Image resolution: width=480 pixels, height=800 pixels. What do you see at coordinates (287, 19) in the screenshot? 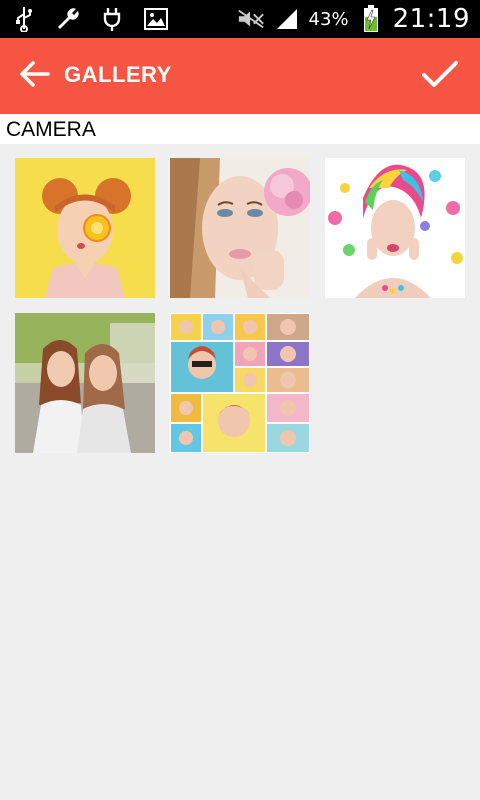
I see `signal-icon` at bounding box center [287, 19].